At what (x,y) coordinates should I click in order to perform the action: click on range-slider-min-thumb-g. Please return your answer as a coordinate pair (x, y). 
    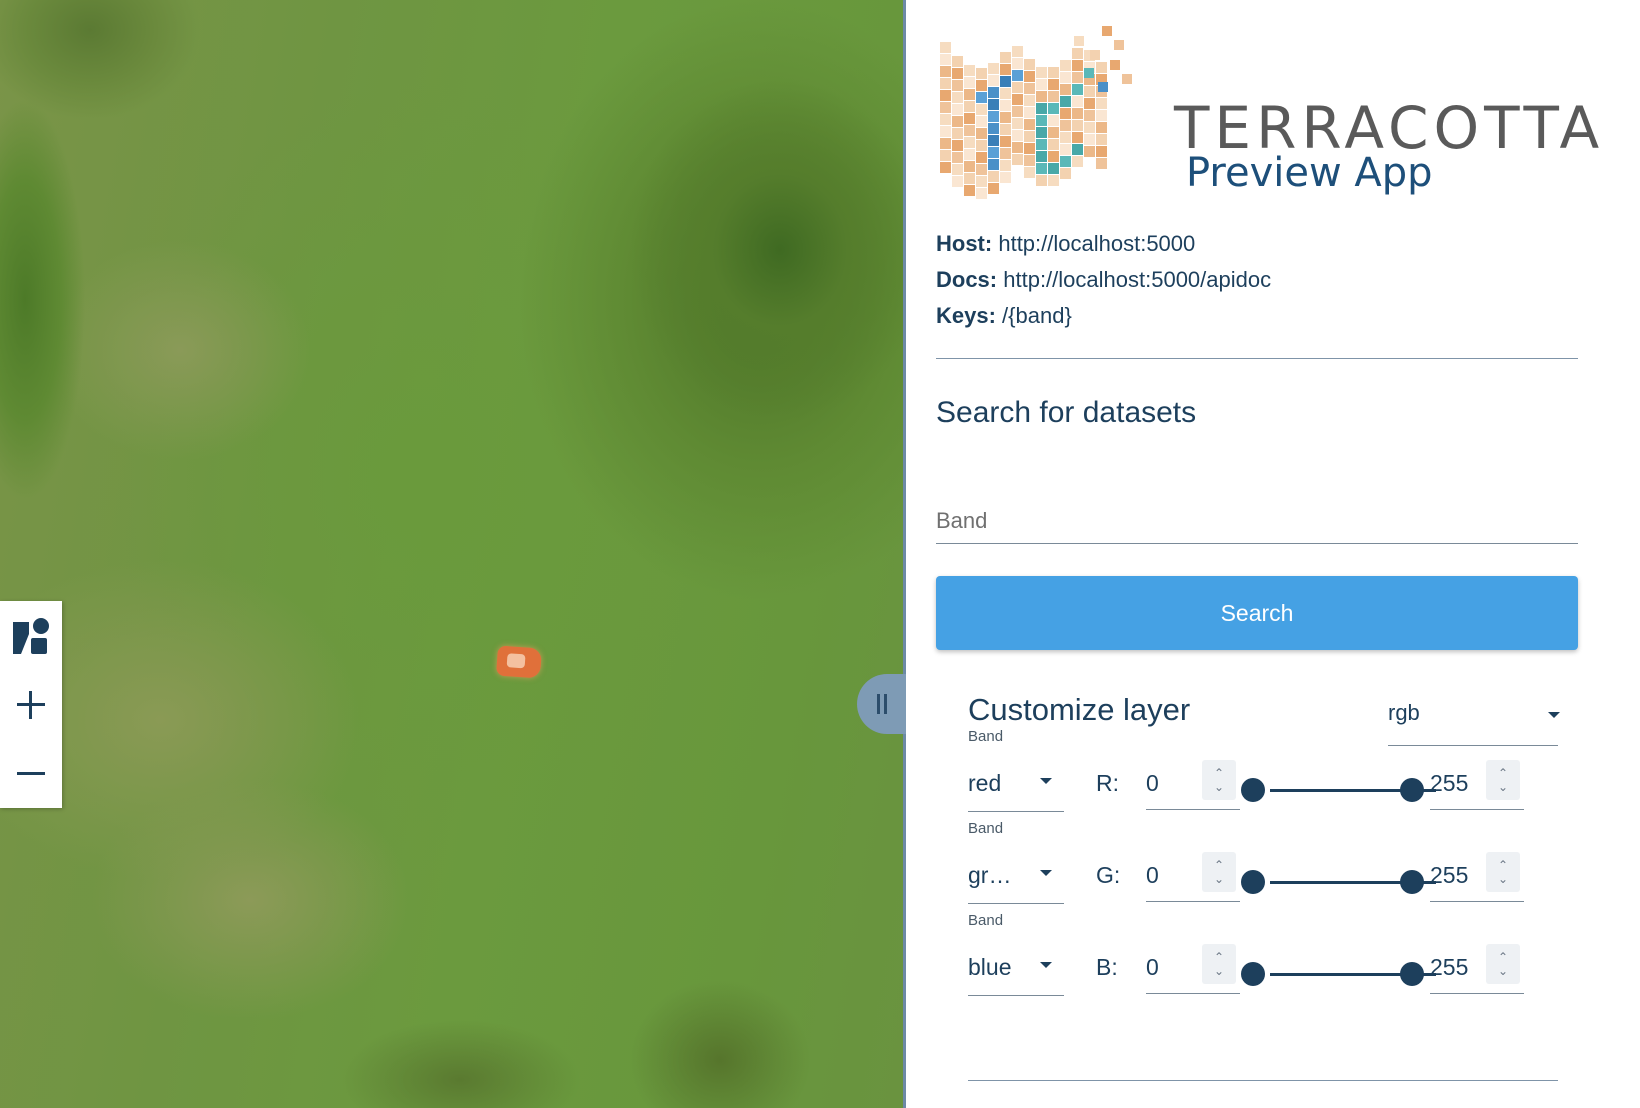
    Looking at the image, I should click on (1253, 882).